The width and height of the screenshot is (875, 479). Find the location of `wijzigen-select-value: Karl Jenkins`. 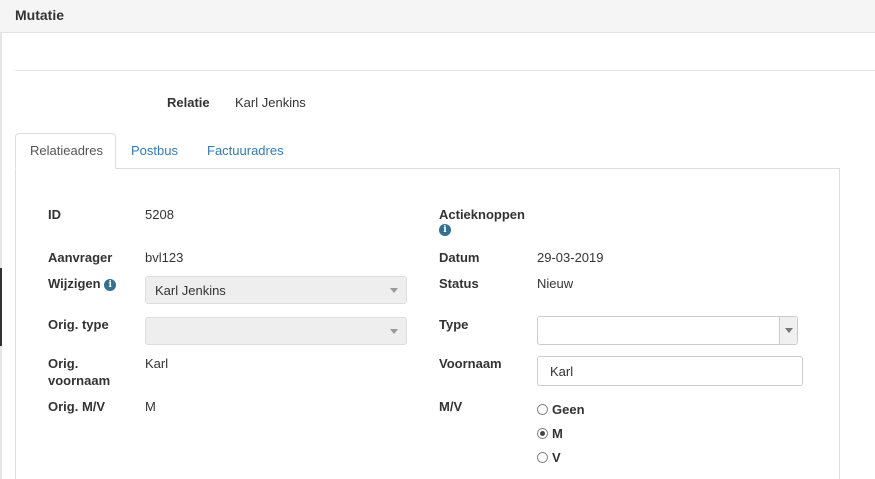

wijzigen-select-value: Karl Jenkins is located at coordinates (190, 290).